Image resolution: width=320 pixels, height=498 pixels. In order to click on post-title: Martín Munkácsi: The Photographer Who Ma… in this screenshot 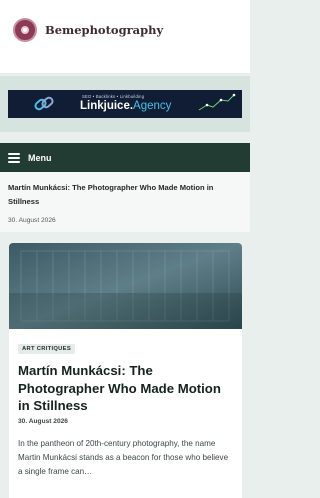, I will do `click(111, 194)`.